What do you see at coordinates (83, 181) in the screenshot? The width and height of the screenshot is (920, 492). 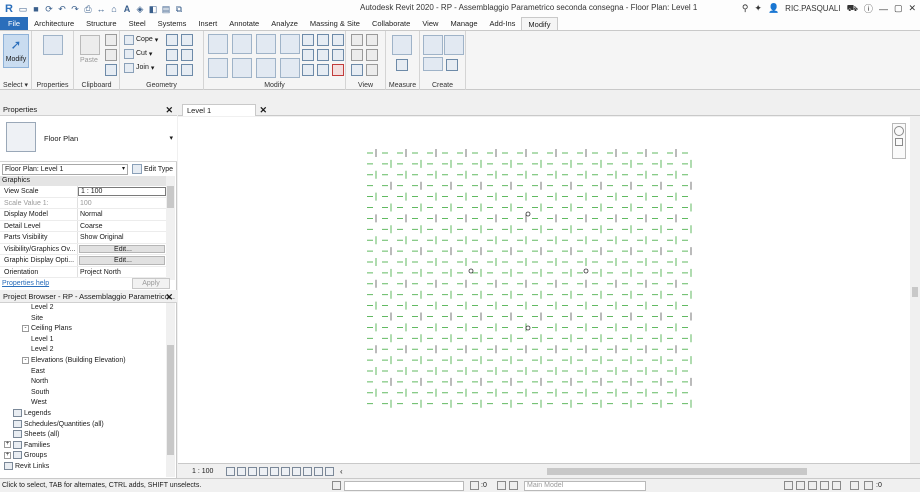 I see `category-graphics: Graphics` at bounding box center [83, 181].